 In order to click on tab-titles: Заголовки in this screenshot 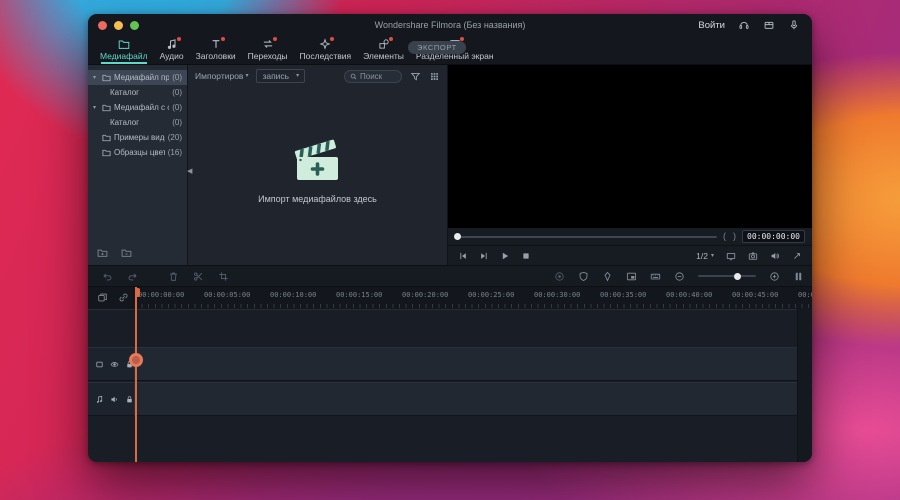, I will do `click(216, 50)`.